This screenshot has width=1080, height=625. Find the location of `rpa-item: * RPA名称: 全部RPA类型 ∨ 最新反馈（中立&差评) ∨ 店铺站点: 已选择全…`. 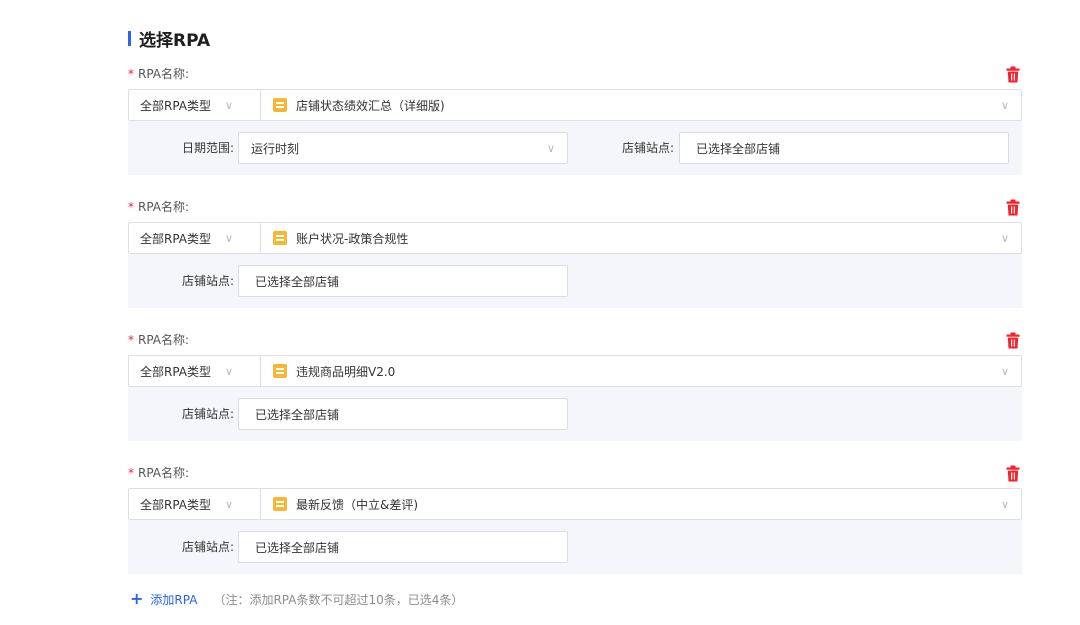

rpa-item: * RPA名称: 全部RPA类型 ∨ 最新反馈（中立&差评) ∨ 店铺站点: 已选择全… is located at coordinates (575, 520).